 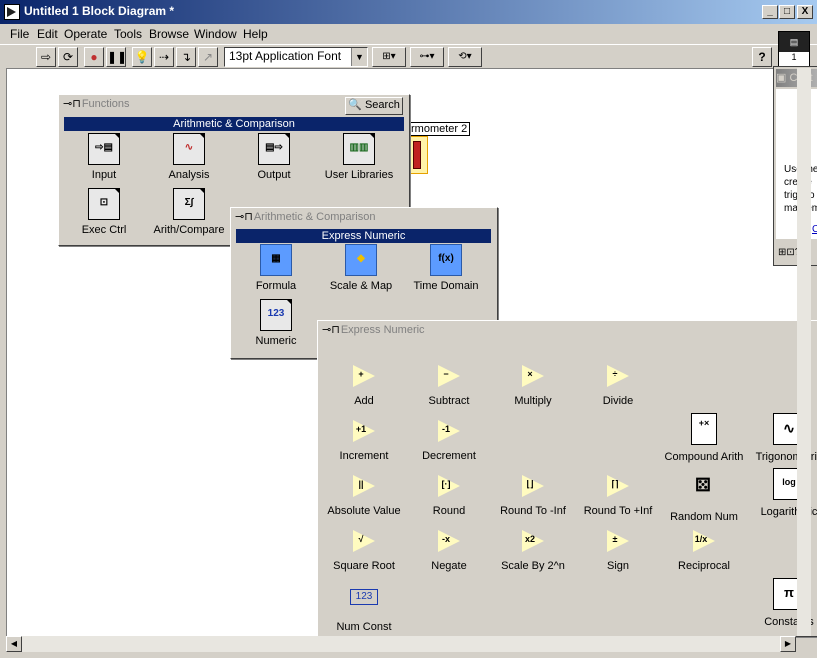 I want to click on menu-window: Window, so click(x=215, y=34).